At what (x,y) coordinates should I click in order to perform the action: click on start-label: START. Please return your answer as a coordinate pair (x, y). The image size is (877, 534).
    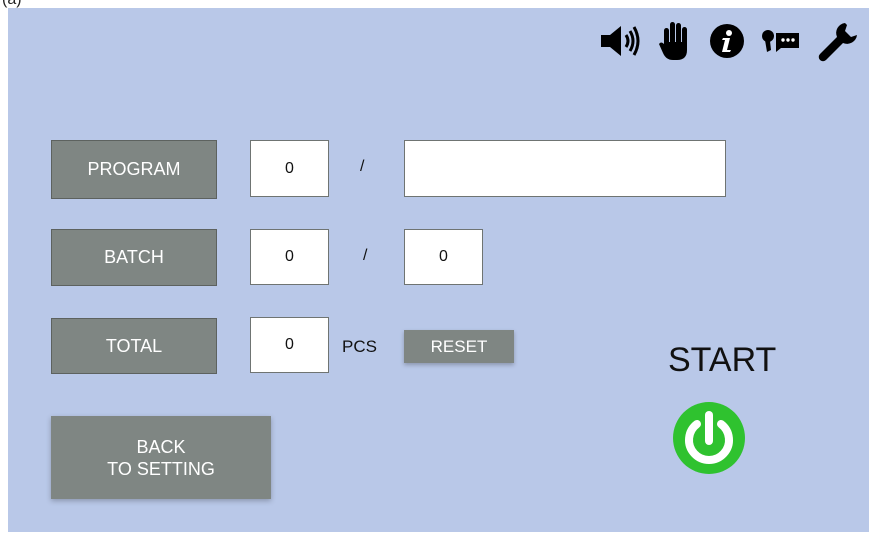
    Looking at the image, I should click on (722, 360).